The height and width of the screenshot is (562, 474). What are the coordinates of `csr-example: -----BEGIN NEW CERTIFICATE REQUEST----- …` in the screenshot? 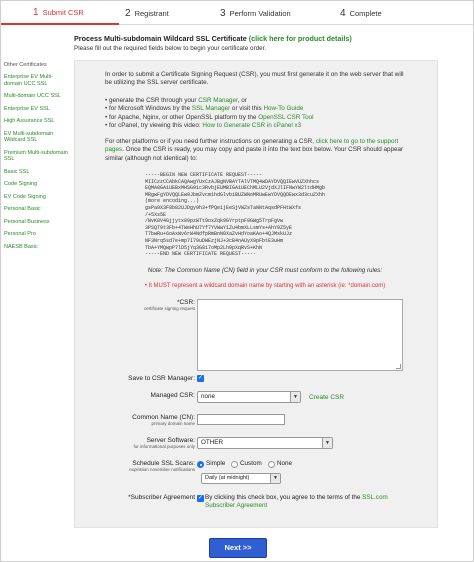 It's located at (235, 215).